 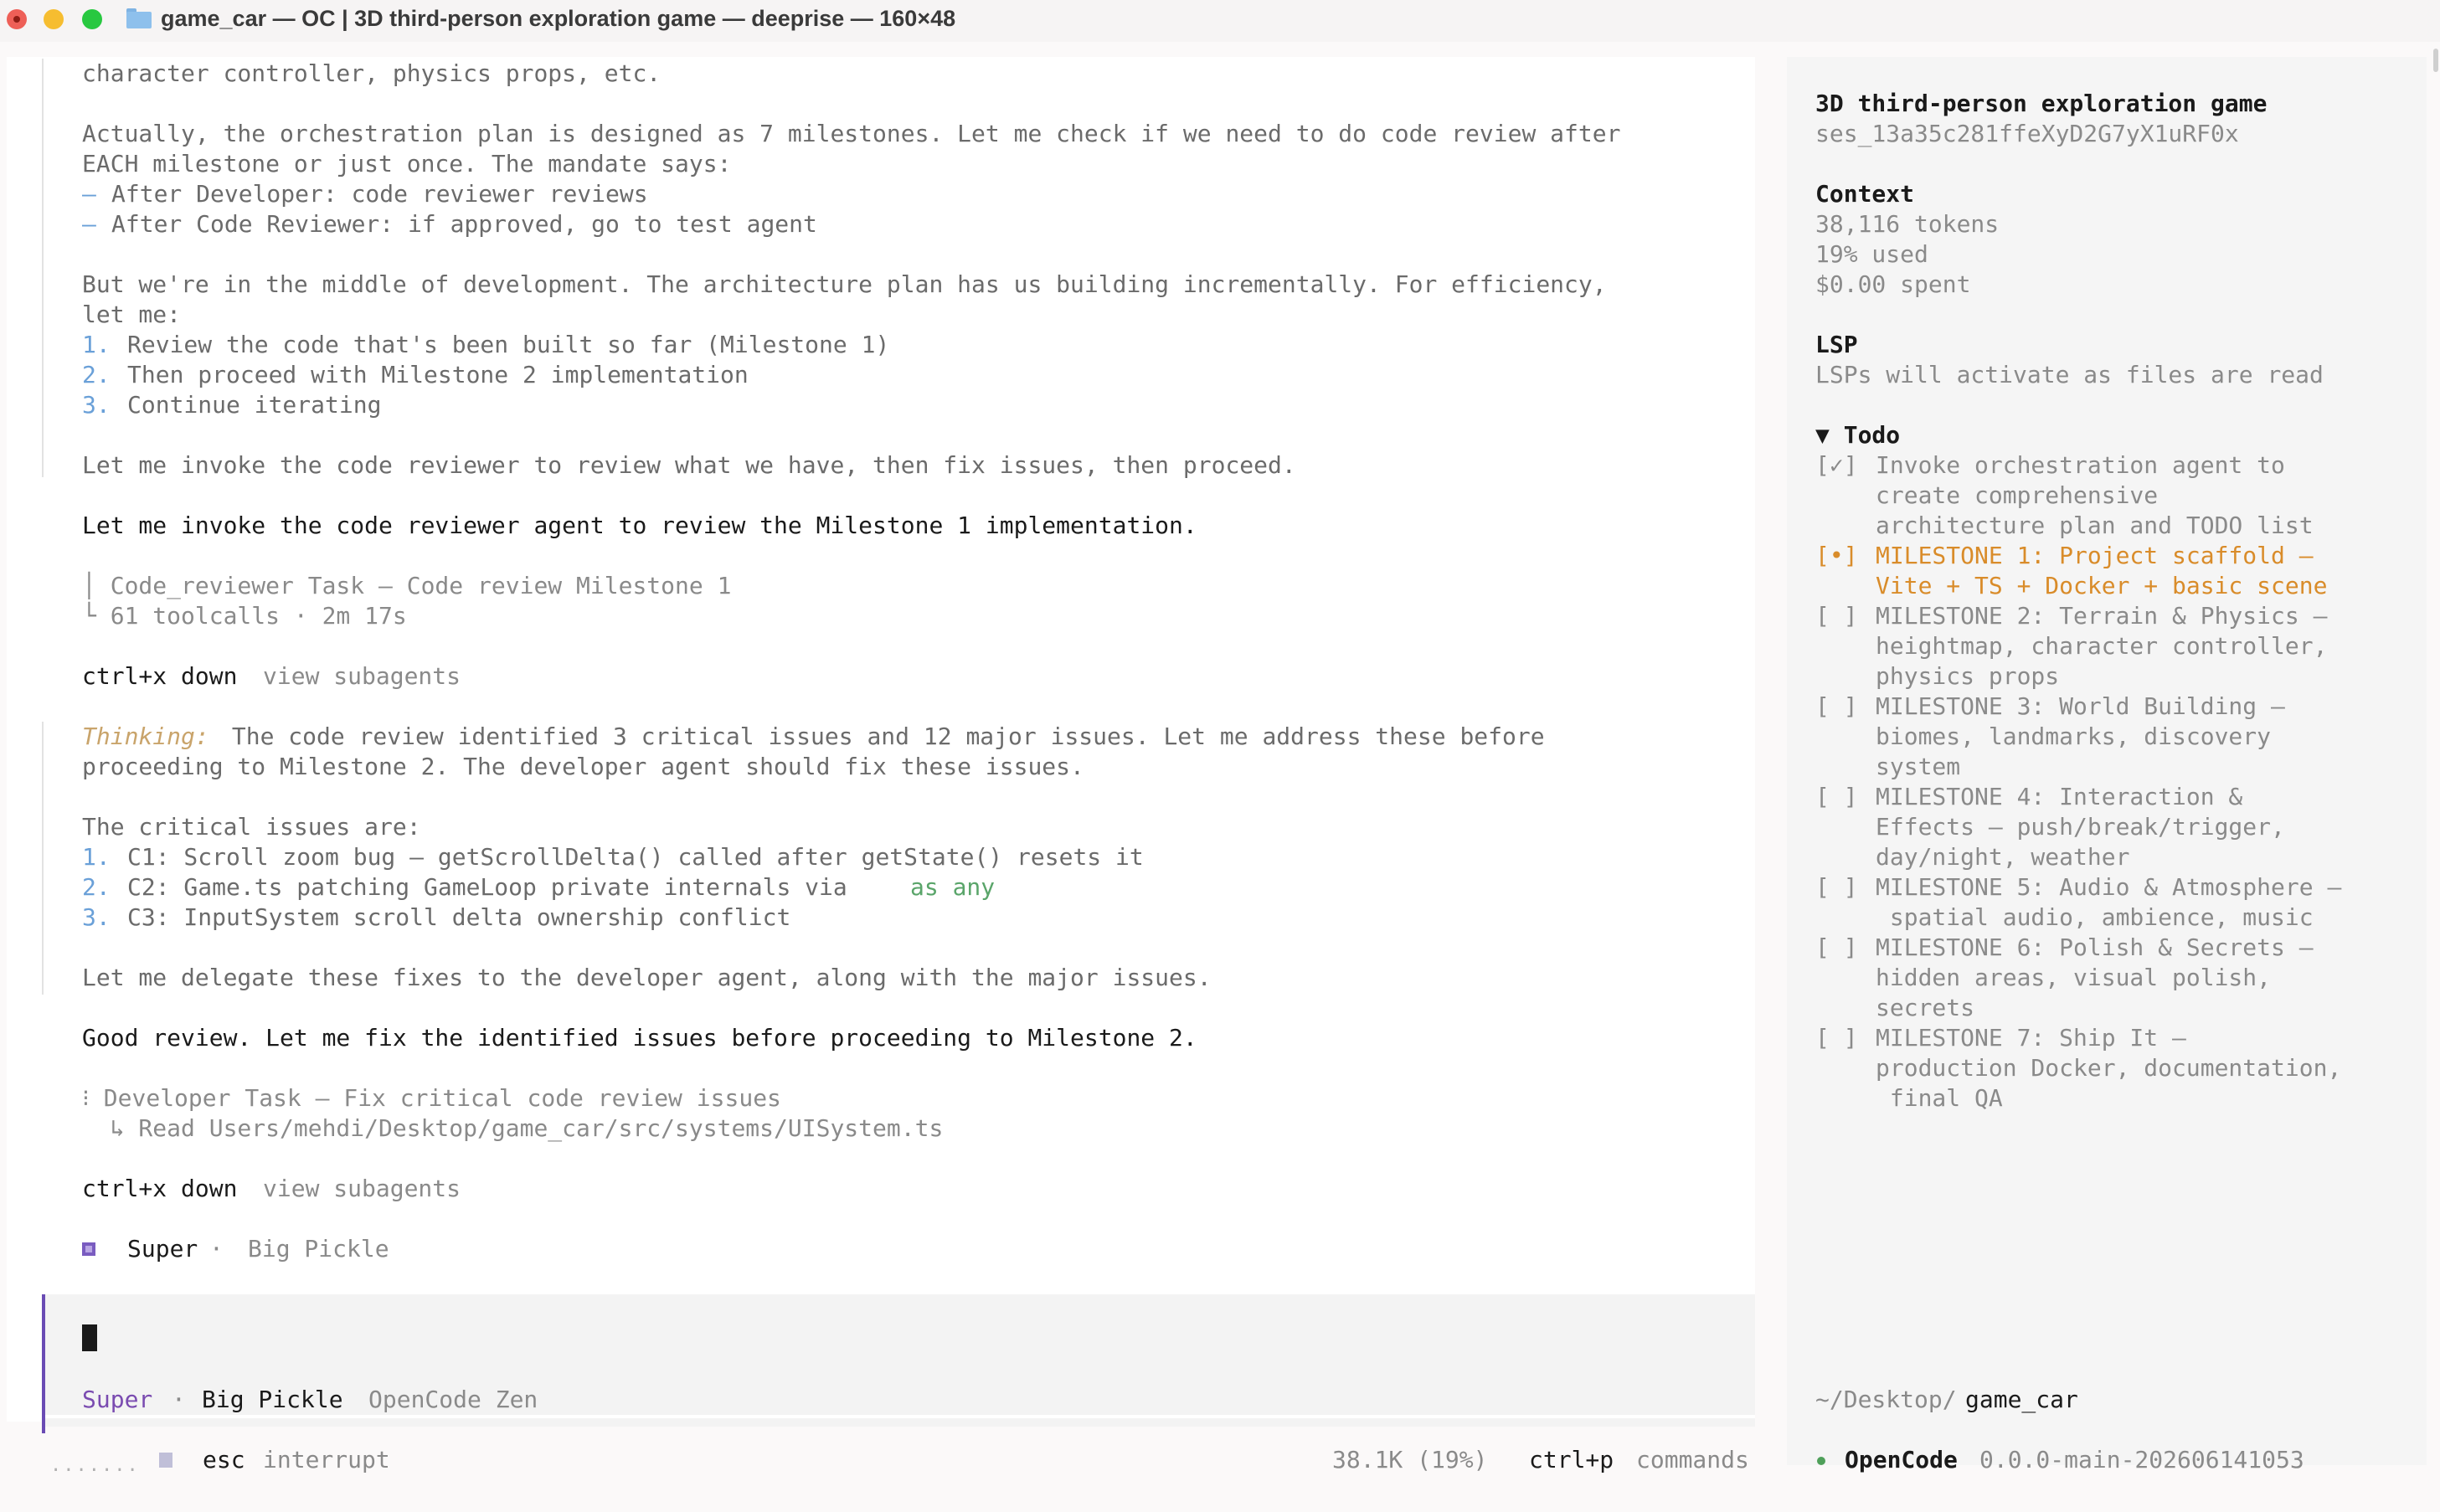 What do you see at coordinates (2017, 495) in the screenshot?
I see `todo-item-text: create comprehensive` at bounding box center [2017, 495].